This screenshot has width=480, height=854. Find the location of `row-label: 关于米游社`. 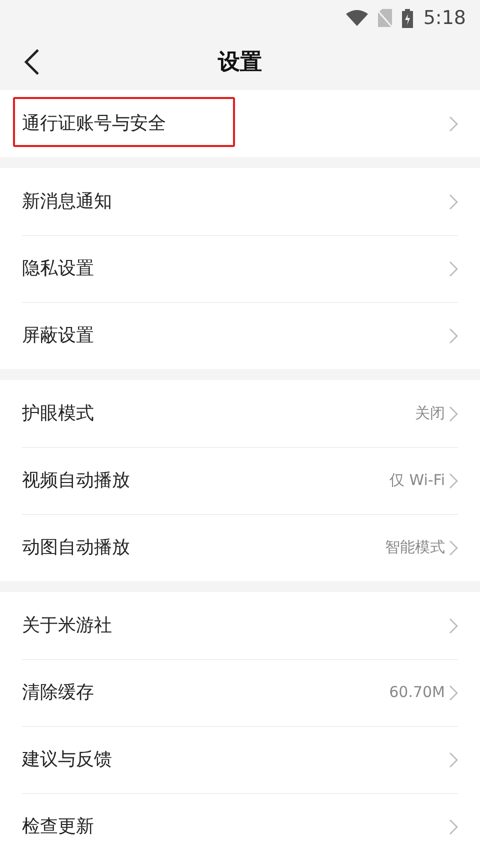

row-label: 关于米游社 is located at coordinates (67, 626).